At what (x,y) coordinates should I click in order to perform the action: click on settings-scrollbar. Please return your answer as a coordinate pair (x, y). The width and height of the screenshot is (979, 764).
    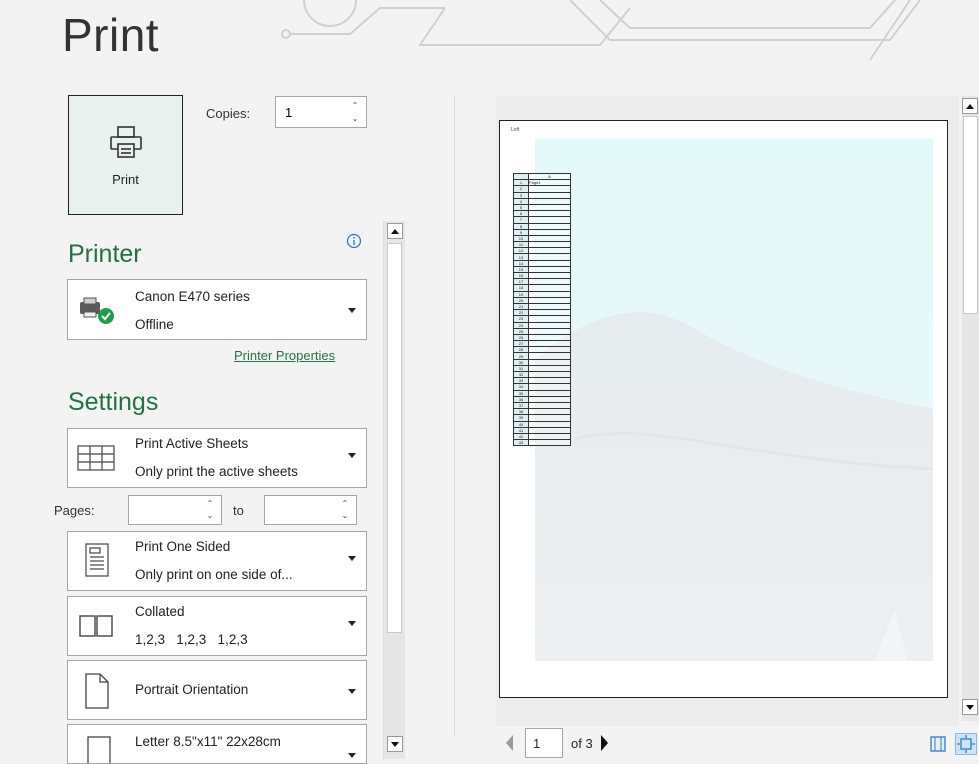
    Looking at the image, I should click on (394, 490).